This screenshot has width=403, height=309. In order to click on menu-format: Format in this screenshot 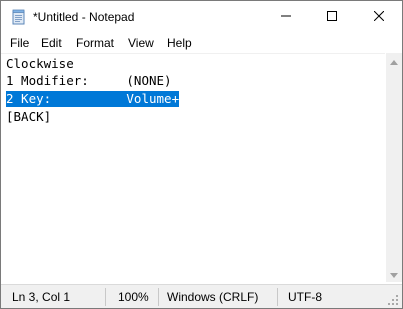, I will do `click(95, 43)`.